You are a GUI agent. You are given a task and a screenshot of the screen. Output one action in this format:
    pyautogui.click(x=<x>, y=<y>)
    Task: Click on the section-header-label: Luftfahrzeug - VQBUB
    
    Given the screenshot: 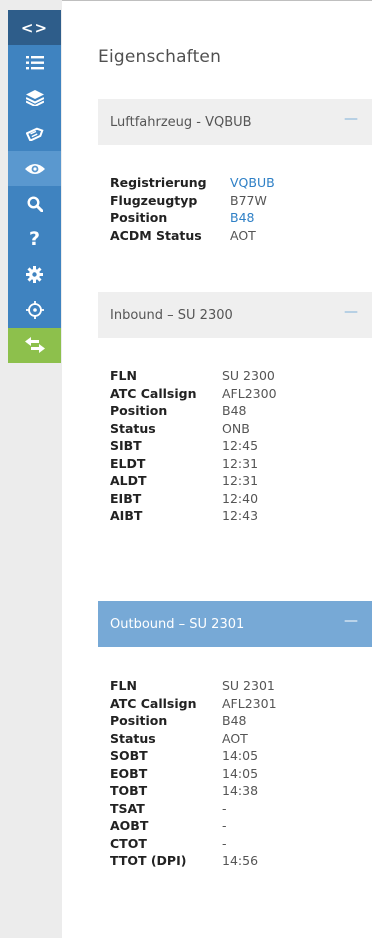 What is the action you would take?
    pyautogui.click(x=181, y=122)
    